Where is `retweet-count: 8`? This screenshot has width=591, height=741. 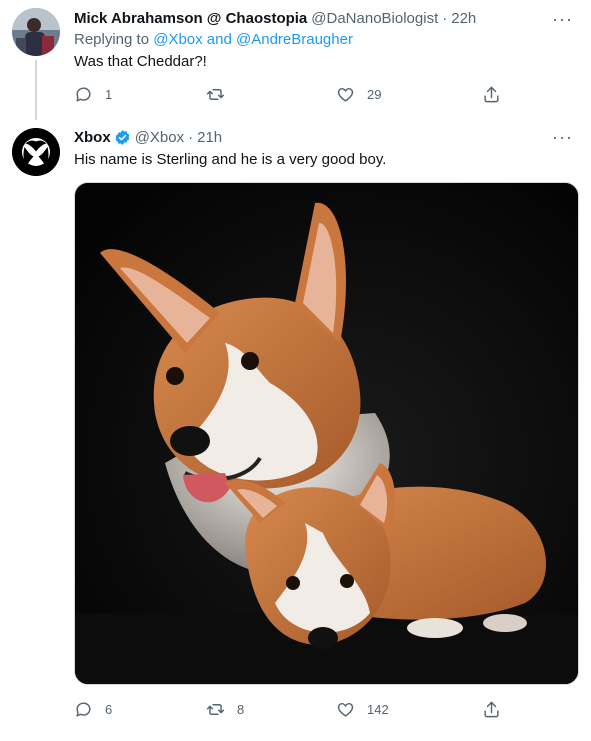
retweet-count: 8 is located at coordinates (241, 709).